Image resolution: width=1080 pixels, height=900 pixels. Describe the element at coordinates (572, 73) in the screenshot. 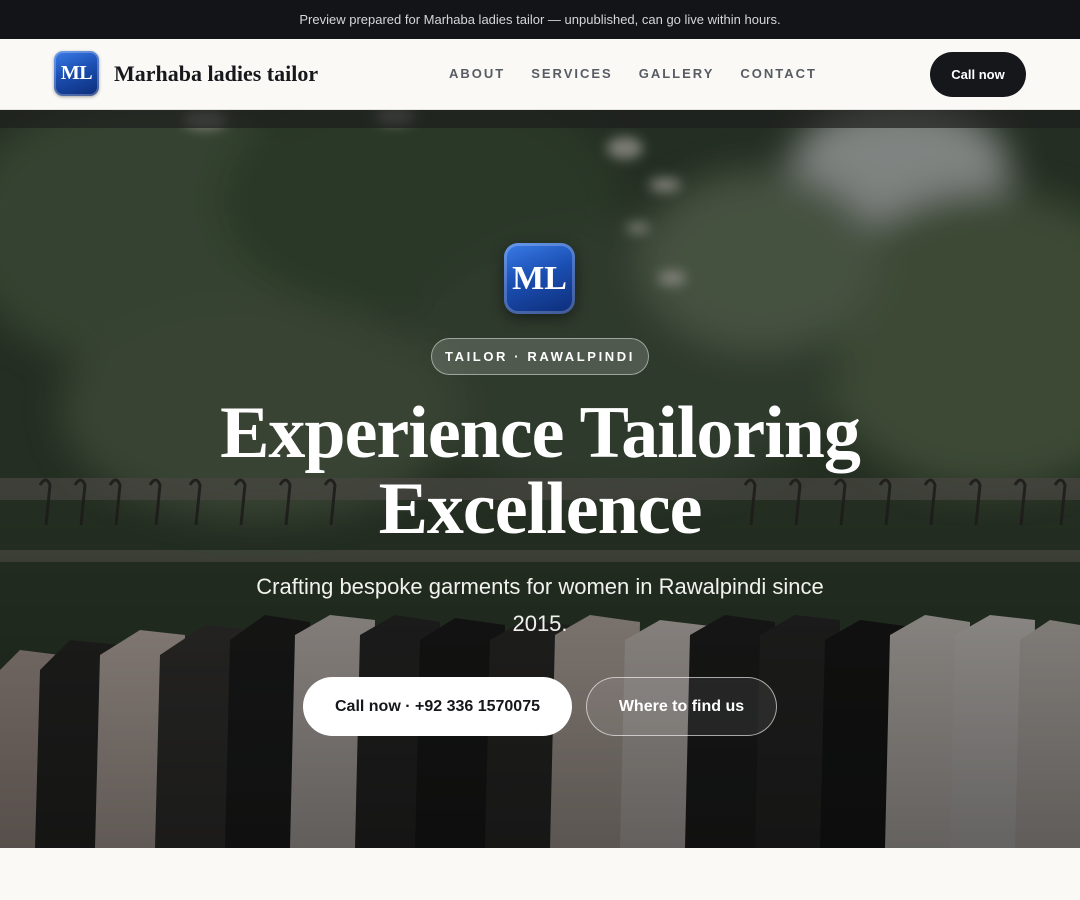

I see `nav-link-services: SERVICES` at that location.